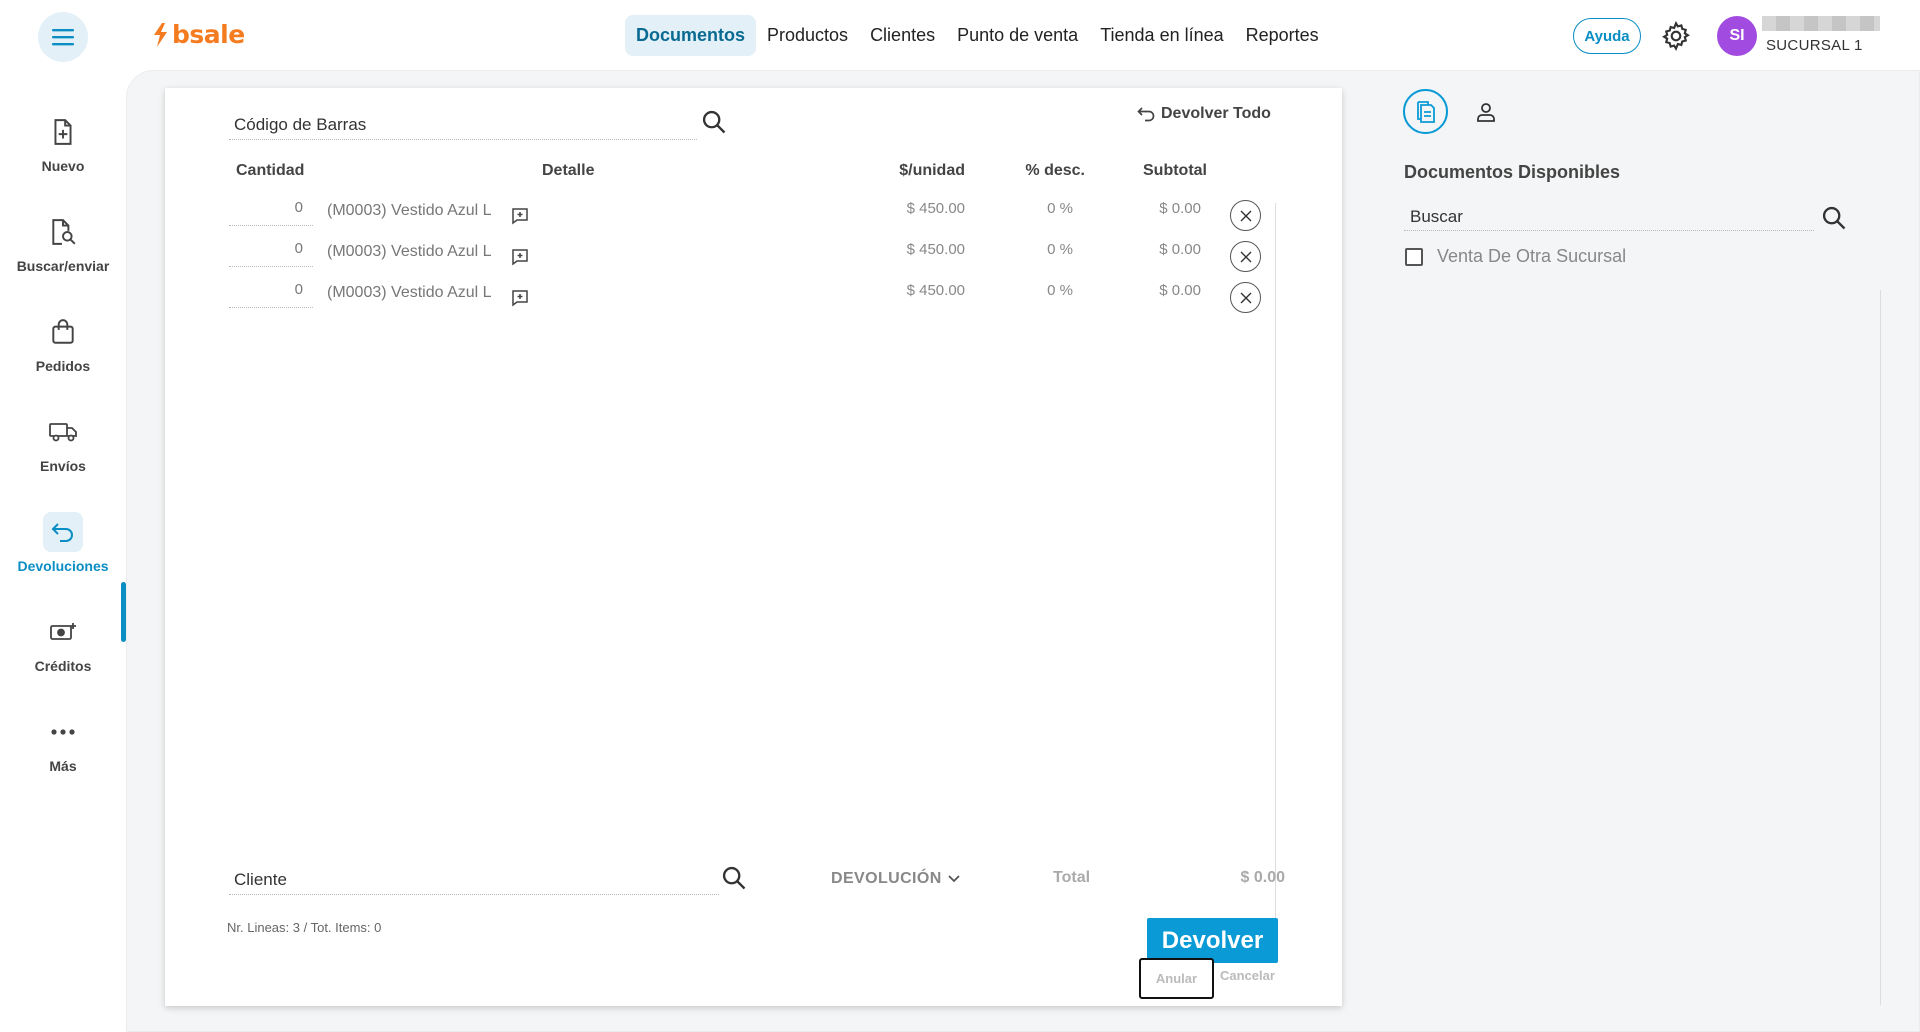 This screenshot has height=1032, width=1920. I want to click on return-all-label: Devolver Todo, so click(1216, 113).